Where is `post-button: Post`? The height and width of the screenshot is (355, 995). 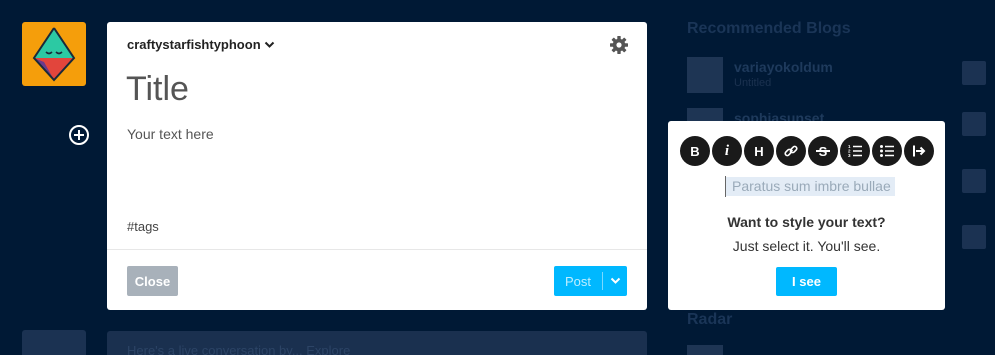 post-button: Post is located at coordinates (578, 281).